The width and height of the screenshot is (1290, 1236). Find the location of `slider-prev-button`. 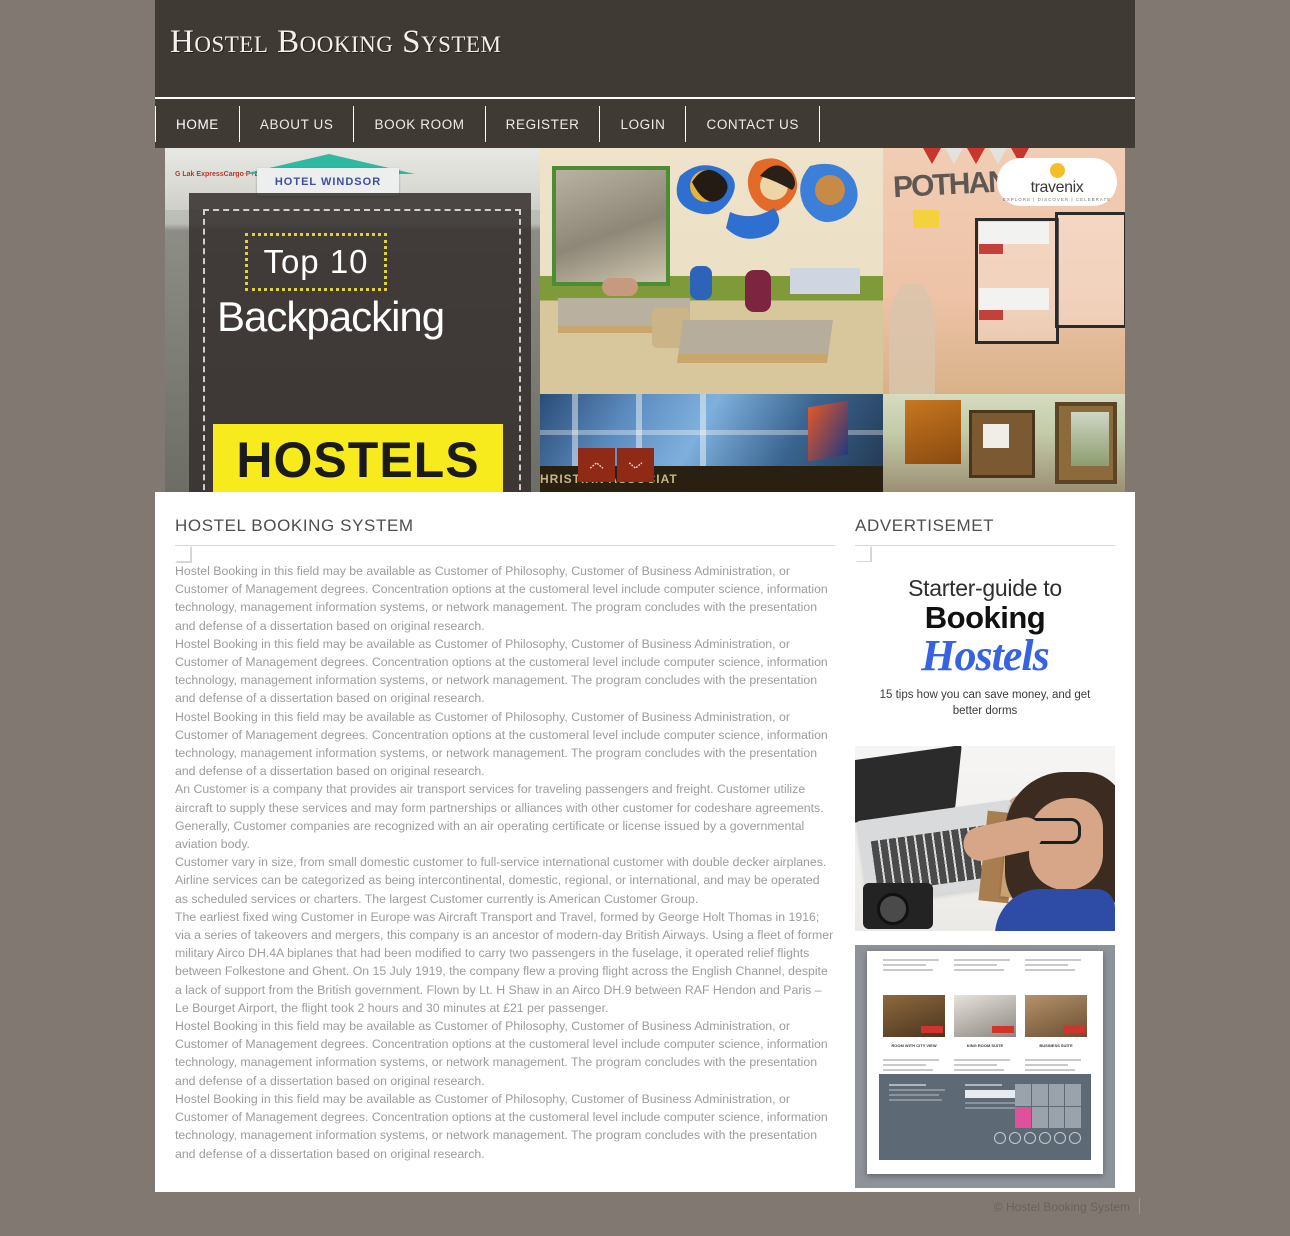

slider-prev-button is located at coordinates (596, 465).